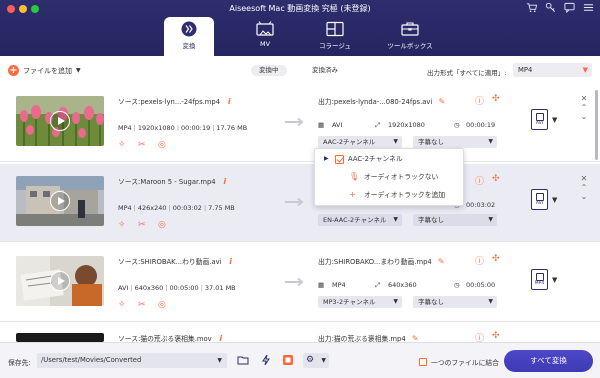 The image size is (600, 378). I want to click on mv-icon, so click(265, 28).